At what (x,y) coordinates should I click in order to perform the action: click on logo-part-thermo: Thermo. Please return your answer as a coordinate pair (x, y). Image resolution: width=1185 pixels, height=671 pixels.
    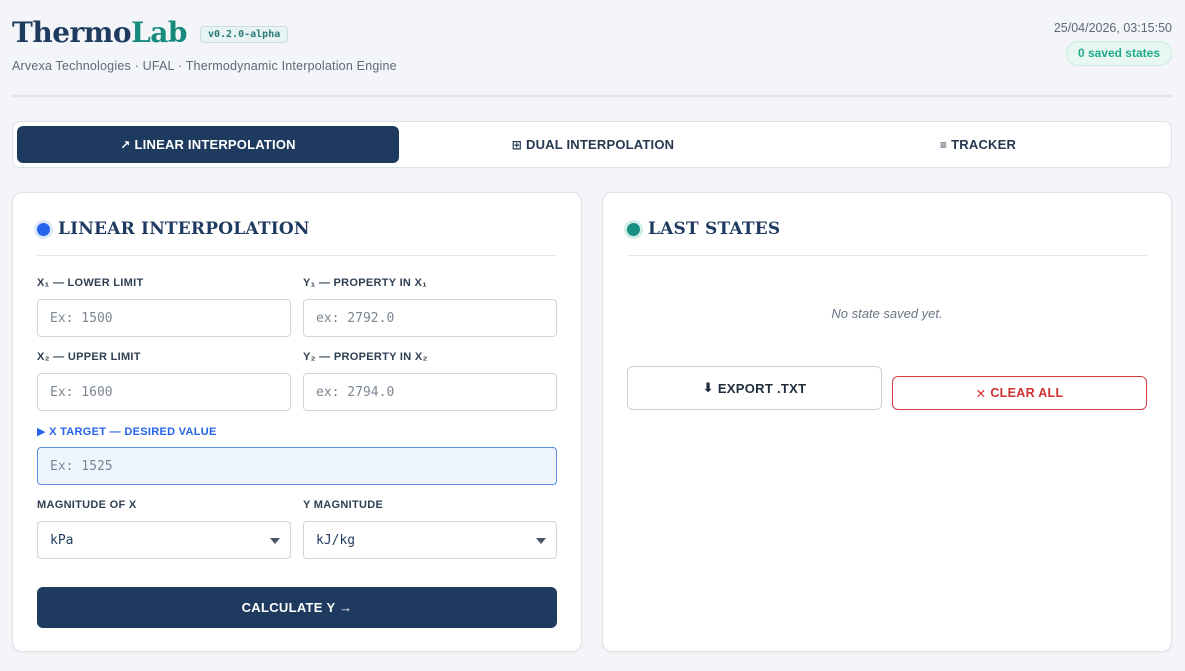
    Looking at the image, I should click on (72, 32).